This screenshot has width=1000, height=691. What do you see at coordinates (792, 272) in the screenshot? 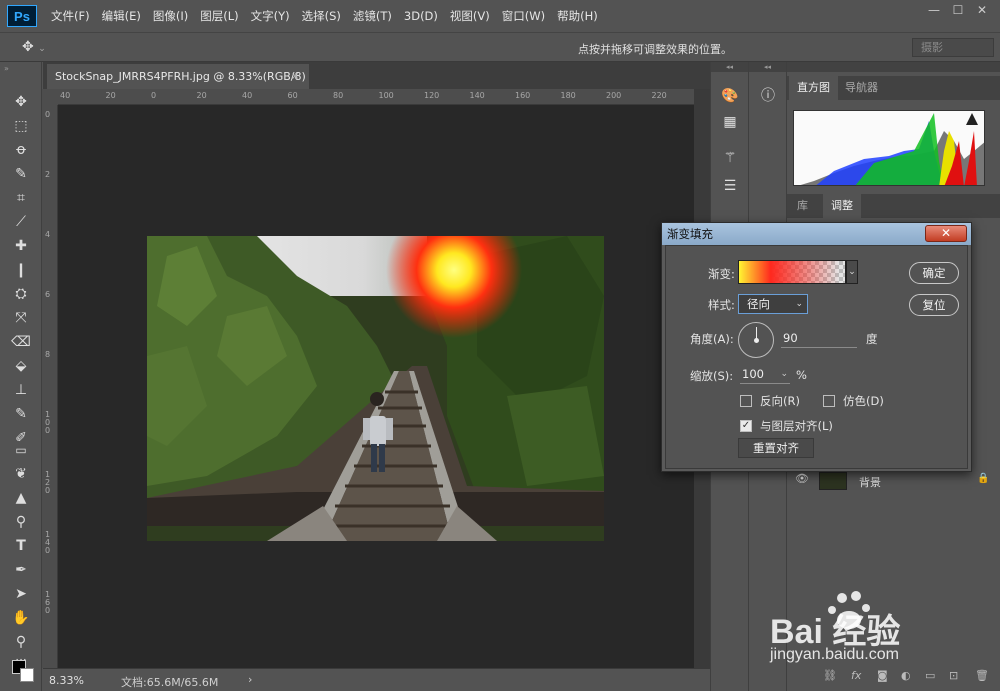
I see `gradient-swatch` at bounding box center [792, 272].